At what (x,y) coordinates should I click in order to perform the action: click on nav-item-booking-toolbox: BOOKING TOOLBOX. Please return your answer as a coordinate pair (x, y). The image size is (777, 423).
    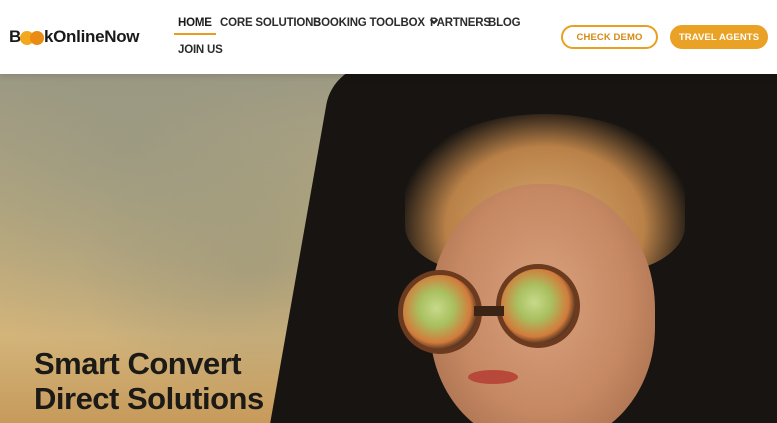
    Looking at the image, I should click on (376, 22).